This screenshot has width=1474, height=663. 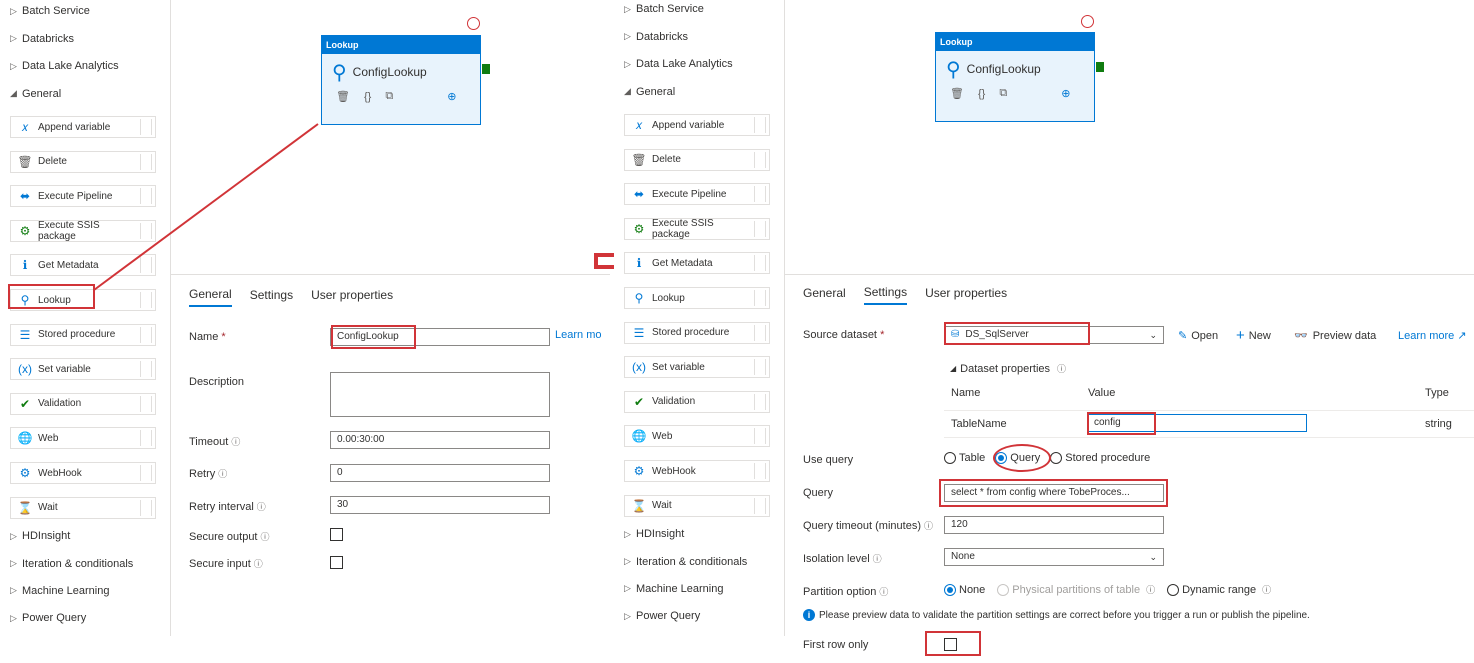 What do you see at coordinates (673, 589) in the screenshot?
I see `category-machine-learning: ▷ Machine Learning` at bounding box center [673, 589].